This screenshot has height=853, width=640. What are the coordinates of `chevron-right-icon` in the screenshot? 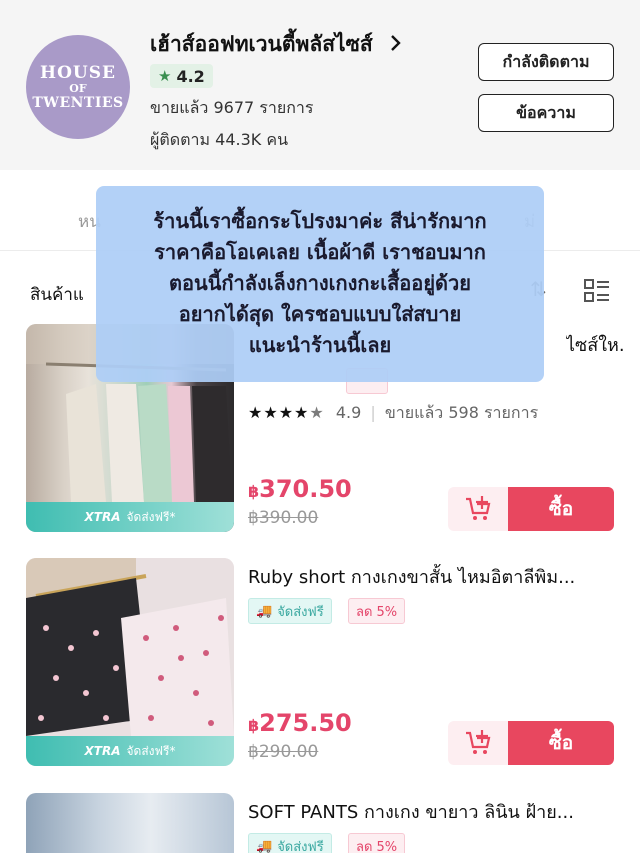 It's located at (396, 44).